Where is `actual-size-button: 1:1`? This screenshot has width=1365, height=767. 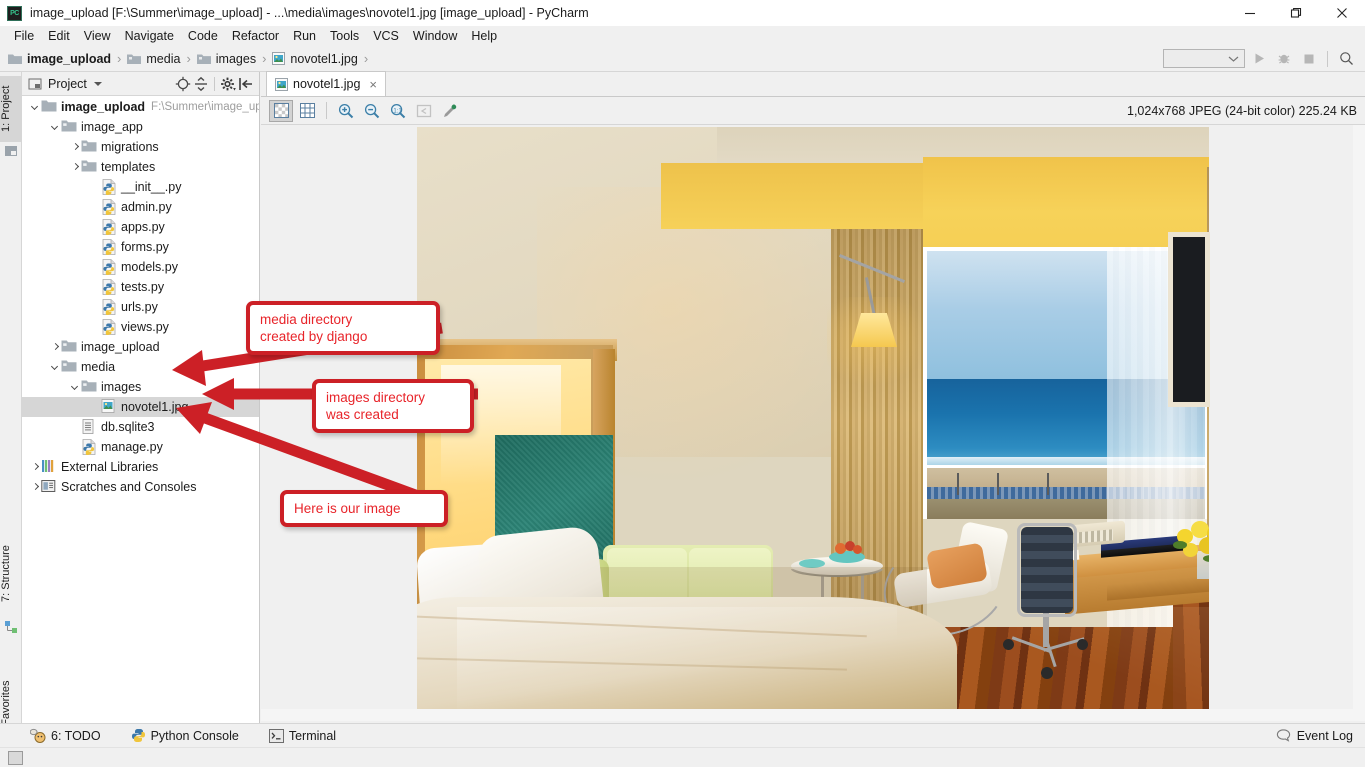 actual-size-button: 1:1 is located at coordinates (398, 111).